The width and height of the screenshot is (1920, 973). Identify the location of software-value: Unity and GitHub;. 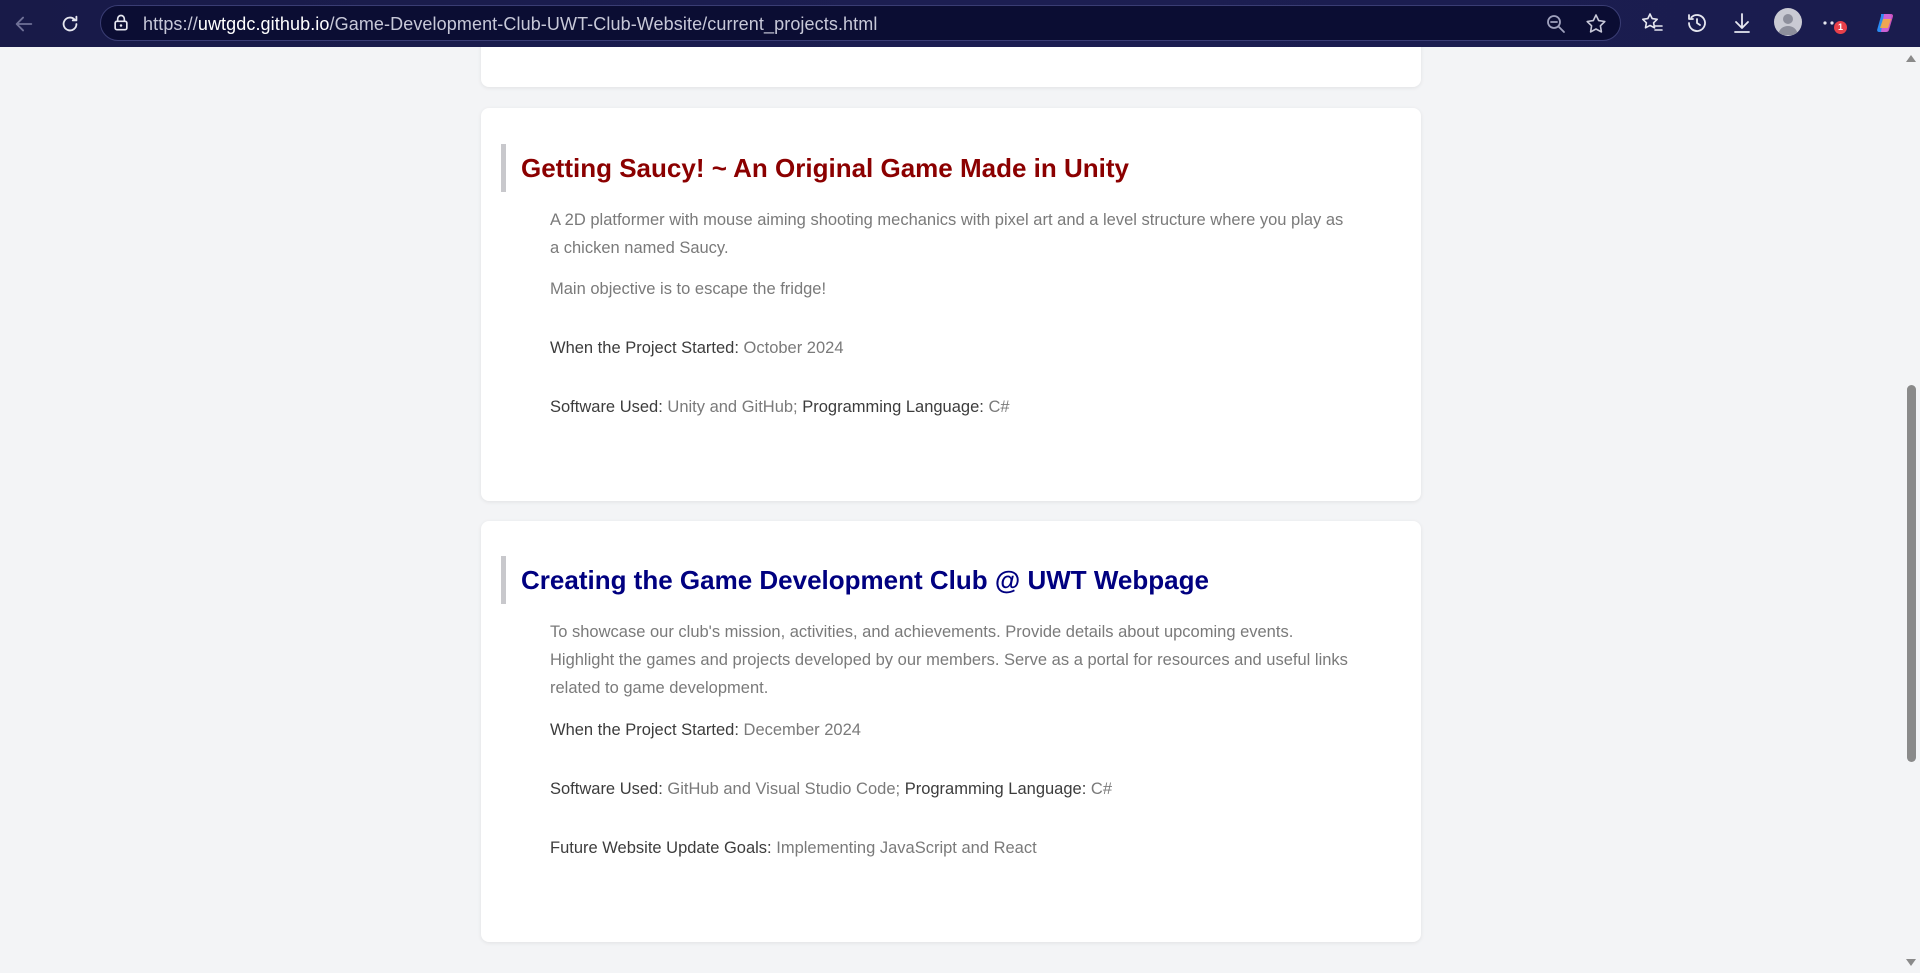
(732, 407).